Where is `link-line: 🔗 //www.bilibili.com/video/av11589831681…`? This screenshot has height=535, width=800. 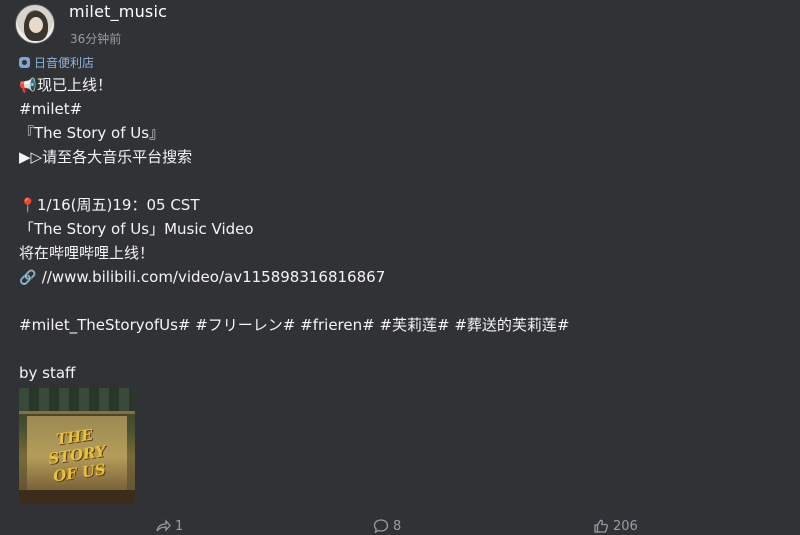
link-line: 🔗 //www.bilibili.com/video/av11589831681… is located at coordinates (399, 277).